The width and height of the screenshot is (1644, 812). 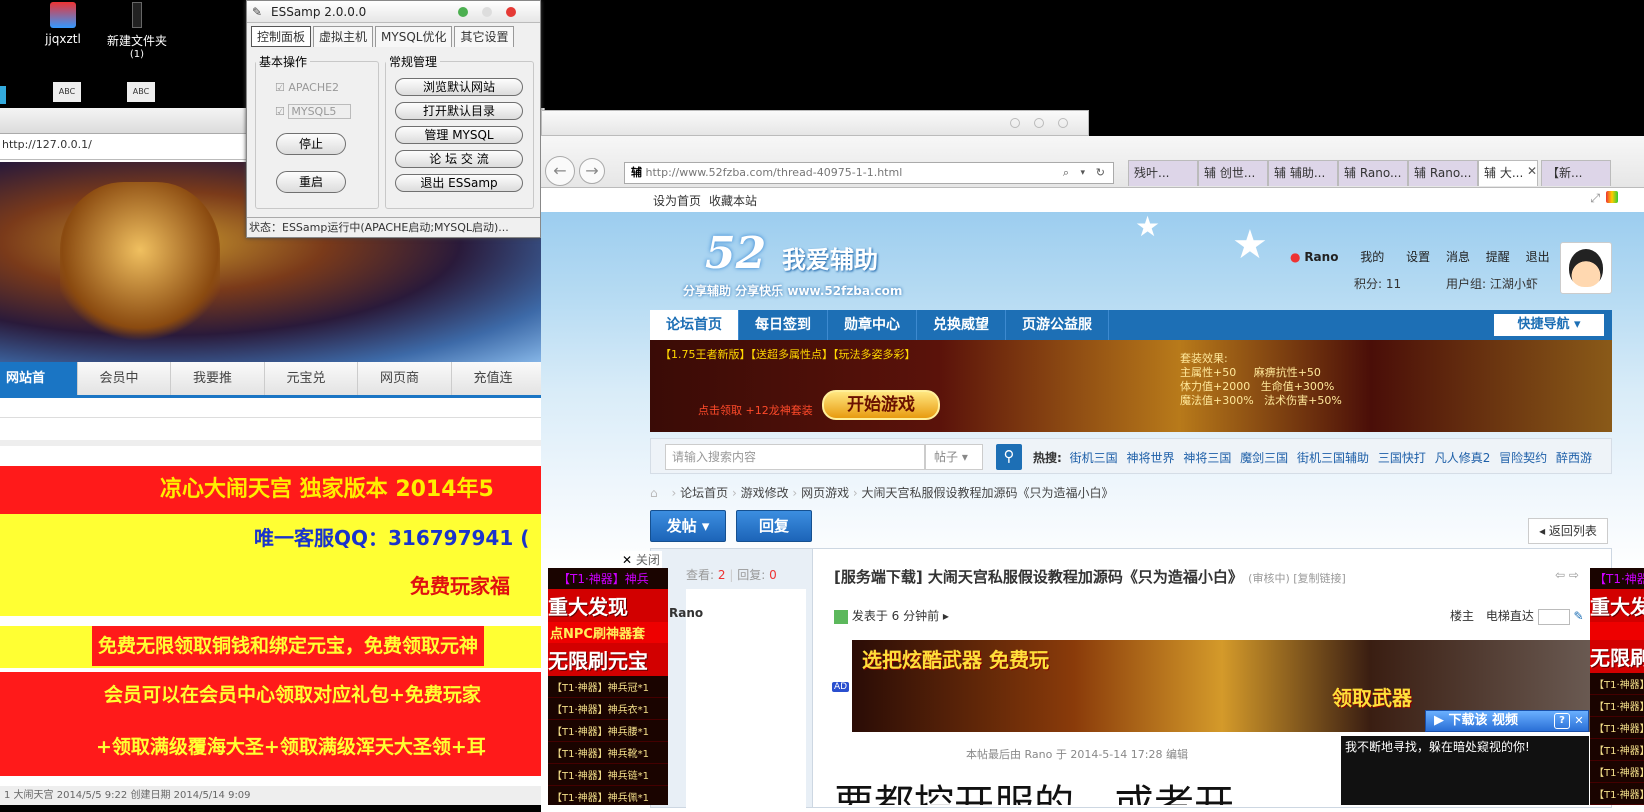 What do you see at coordinates (1377, 283) in the screenshot?
I see `points-link: 积分: 11` at bounding box center [1377, 283].